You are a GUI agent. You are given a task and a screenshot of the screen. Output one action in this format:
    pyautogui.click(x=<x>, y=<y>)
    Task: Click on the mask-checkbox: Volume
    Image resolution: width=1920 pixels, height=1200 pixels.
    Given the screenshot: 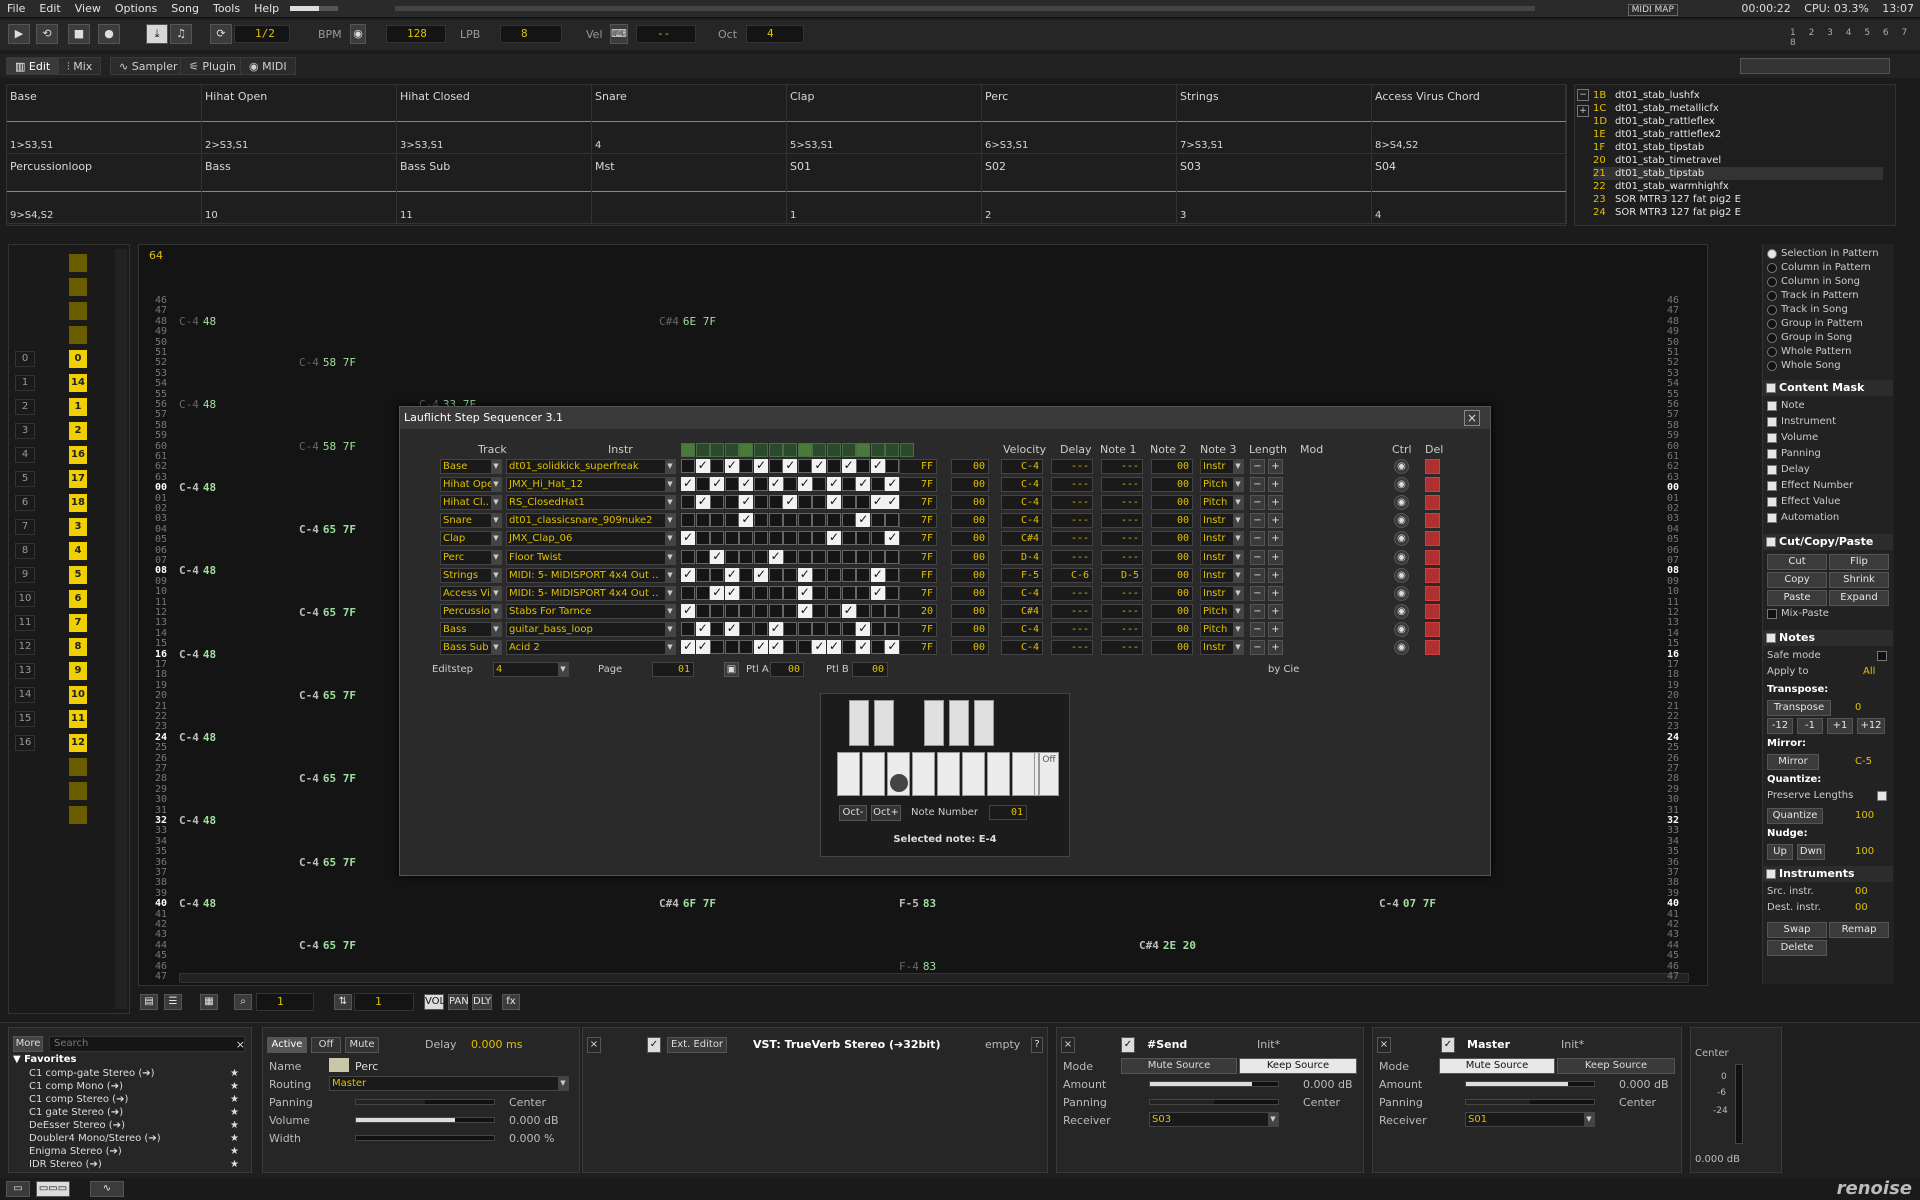 What is the action you would take?
    pyautogui.click(x=1791, y=437)
    